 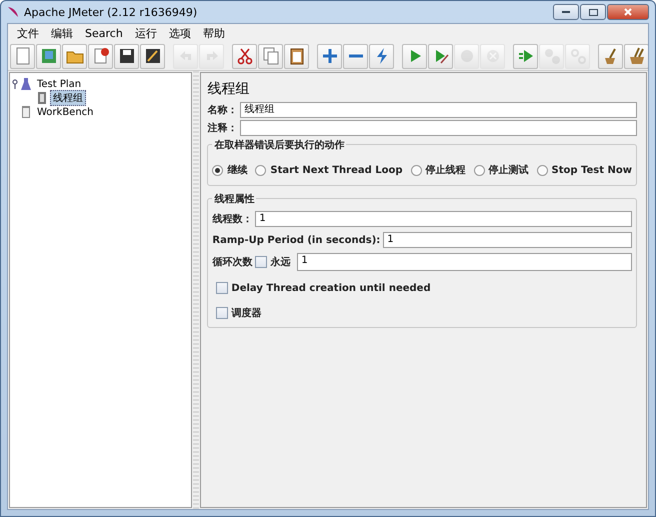 I want to click on group-title: 在取样器错误后要执行的动作, so click(x=279, y=145).